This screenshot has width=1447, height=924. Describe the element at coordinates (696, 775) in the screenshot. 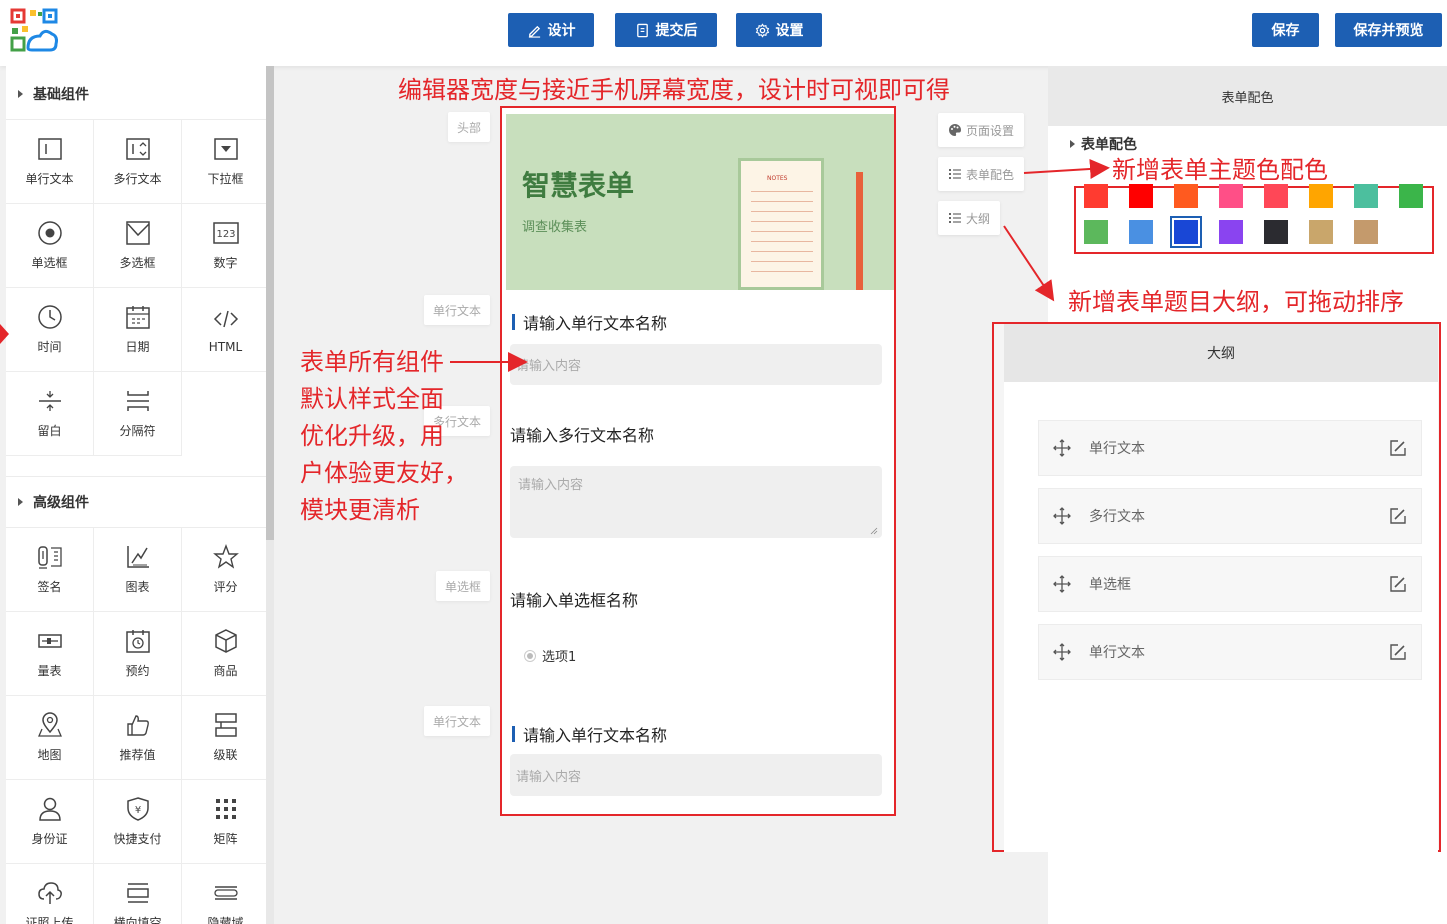

I see `question-4-input: 请输入内容` at that location.